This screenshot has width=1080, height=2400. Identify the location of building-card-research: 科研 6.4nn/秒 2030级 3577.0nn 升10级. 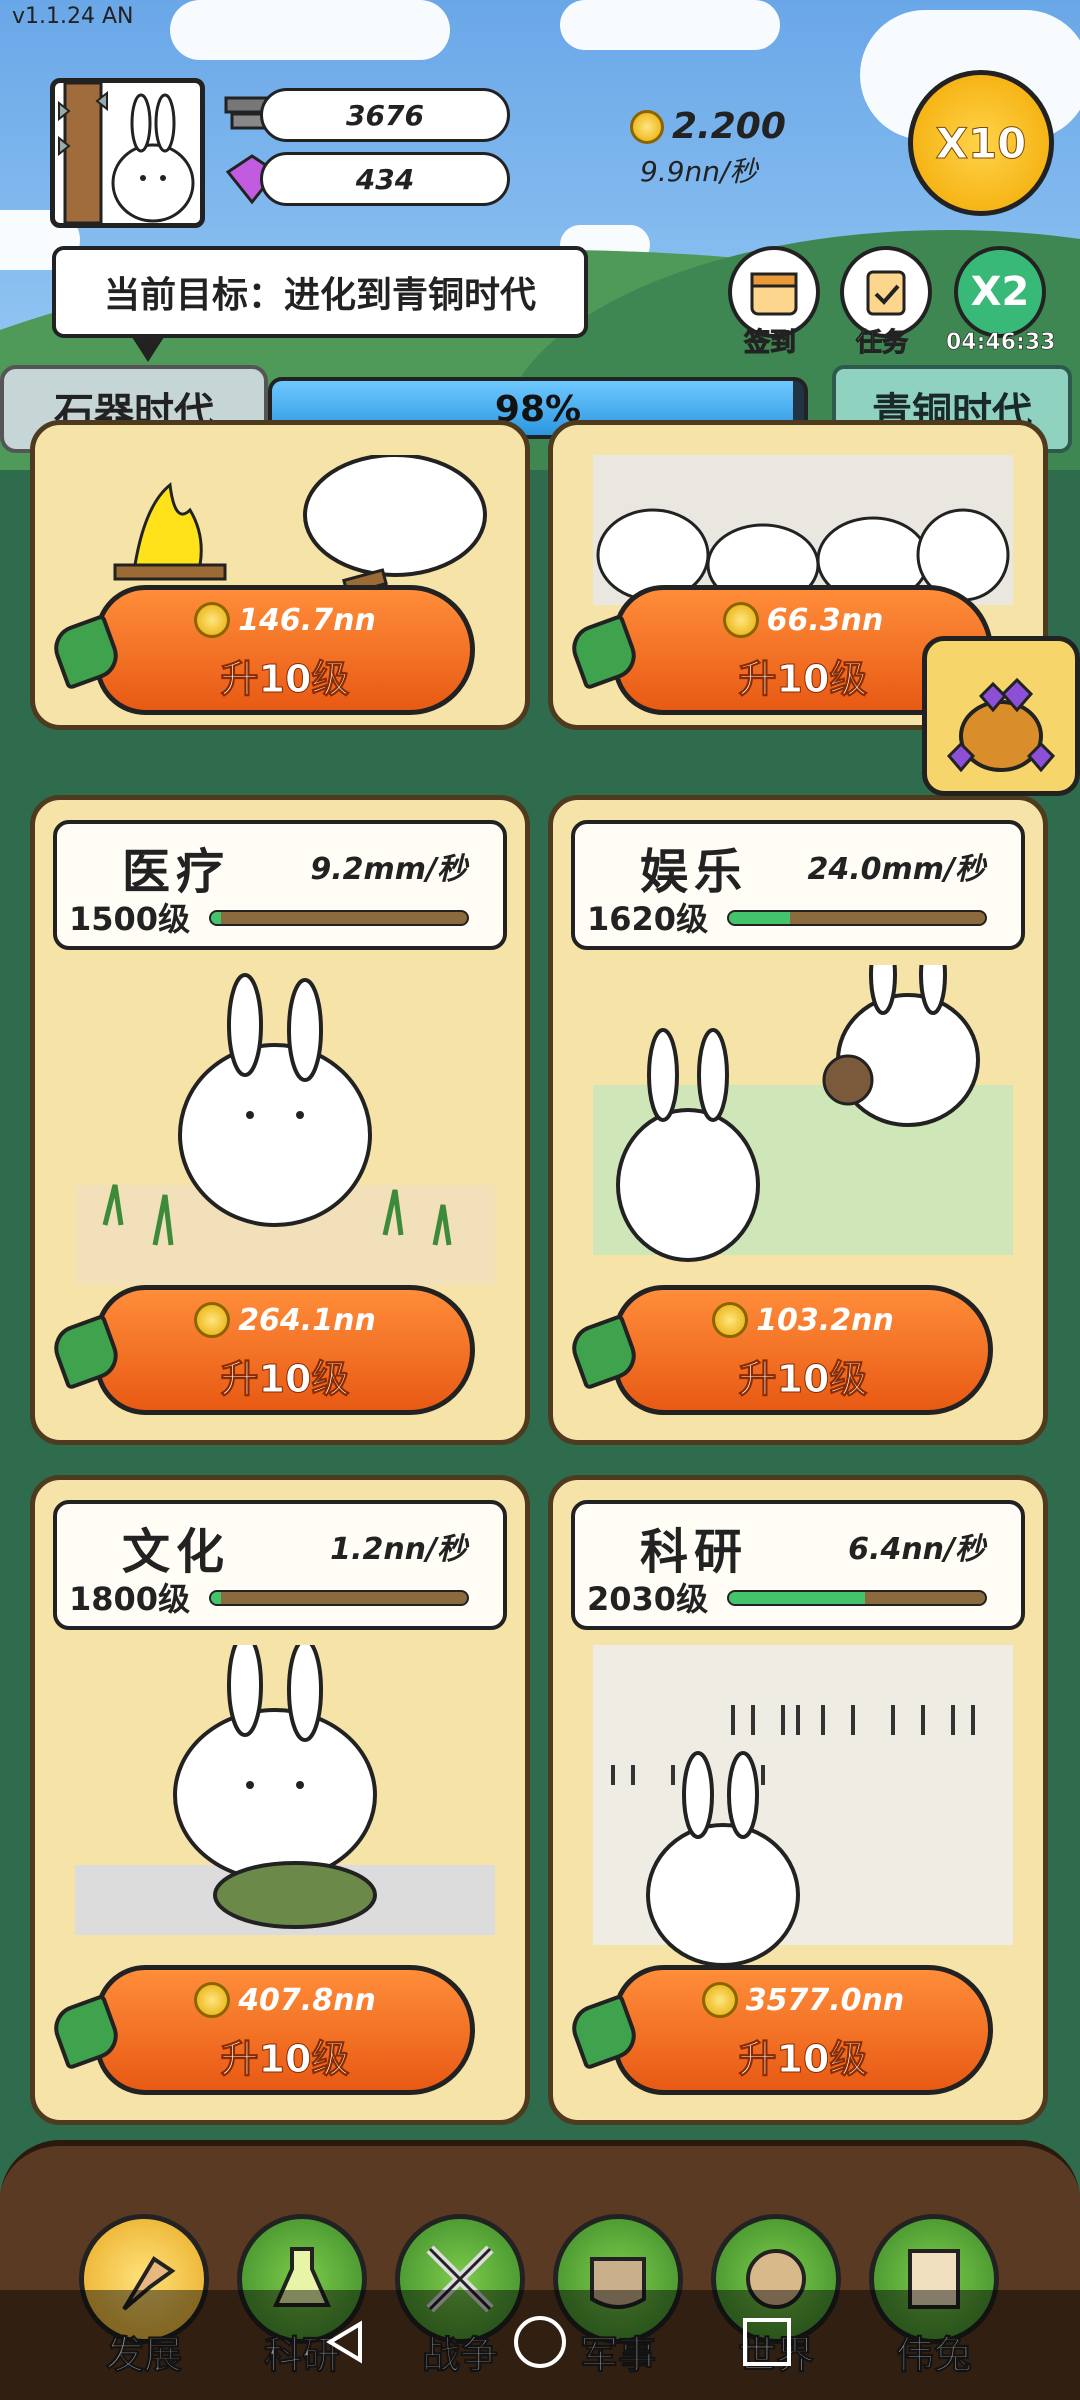
(798, 1800).